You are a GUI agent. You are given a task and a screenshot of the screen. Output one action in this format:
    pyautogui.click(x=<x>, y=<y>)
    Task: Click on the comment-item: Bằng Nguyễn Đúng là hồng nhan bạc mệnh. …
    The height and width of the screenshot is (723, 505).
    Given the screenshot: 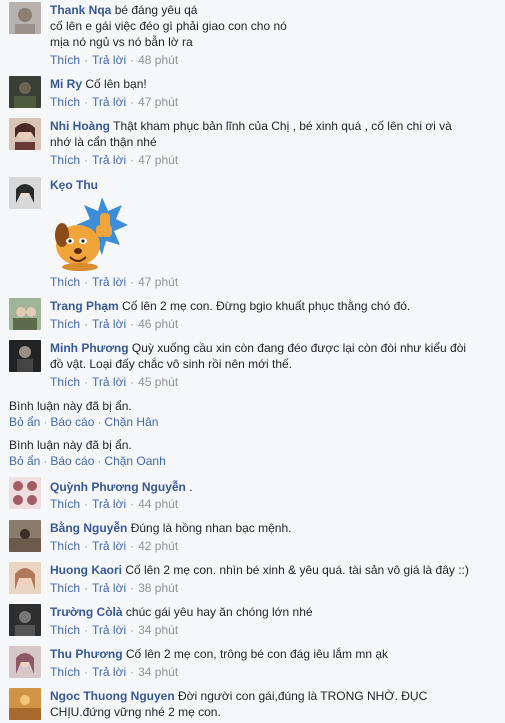 What is the action you would take?
    pyautogui.click(x=252, y=536)
    